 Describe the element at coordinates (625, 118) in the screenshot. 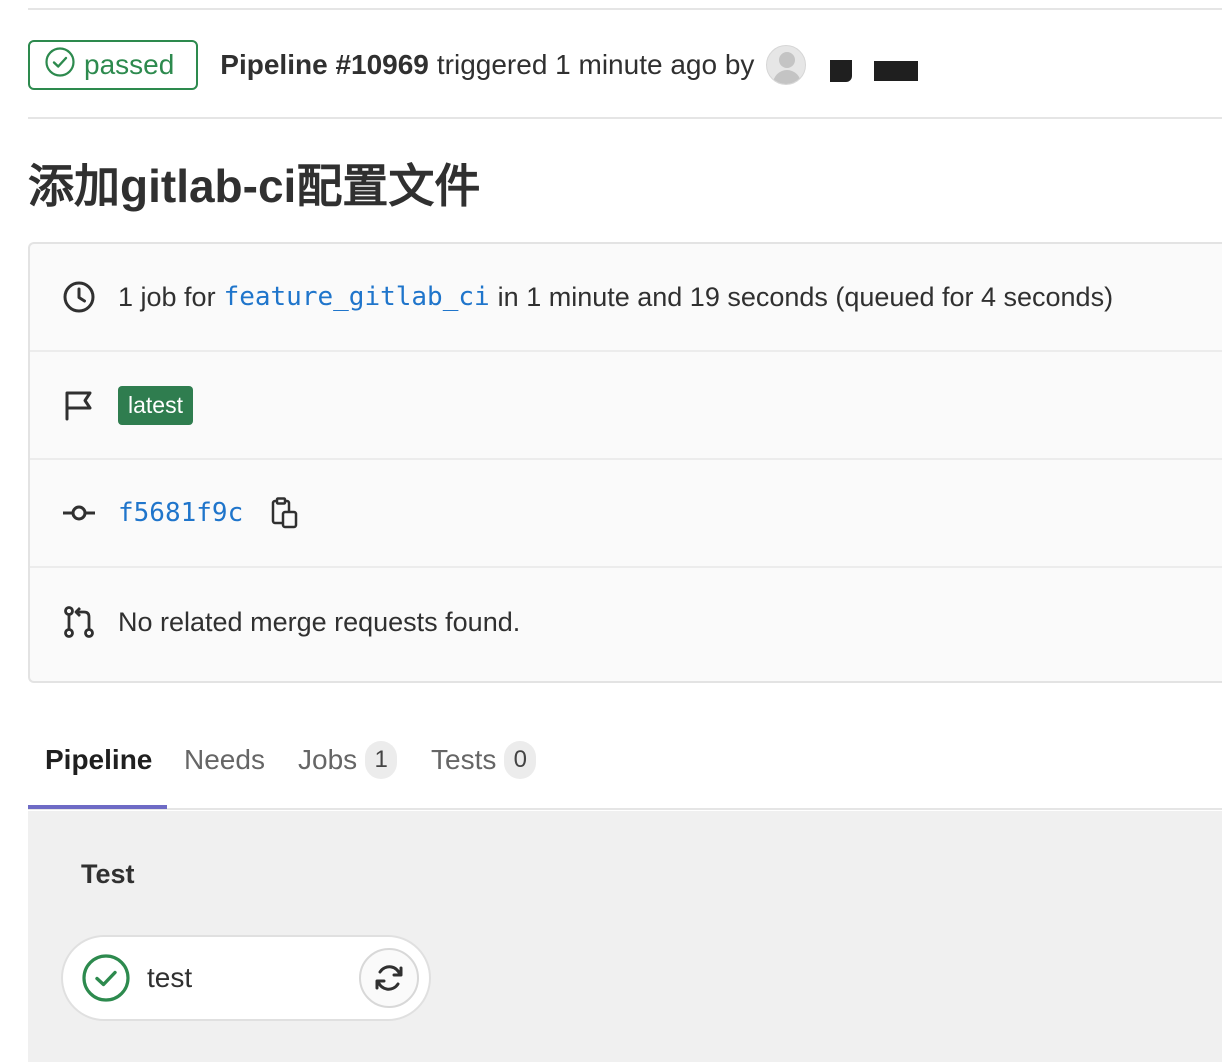

I see `header-divider` at that location.